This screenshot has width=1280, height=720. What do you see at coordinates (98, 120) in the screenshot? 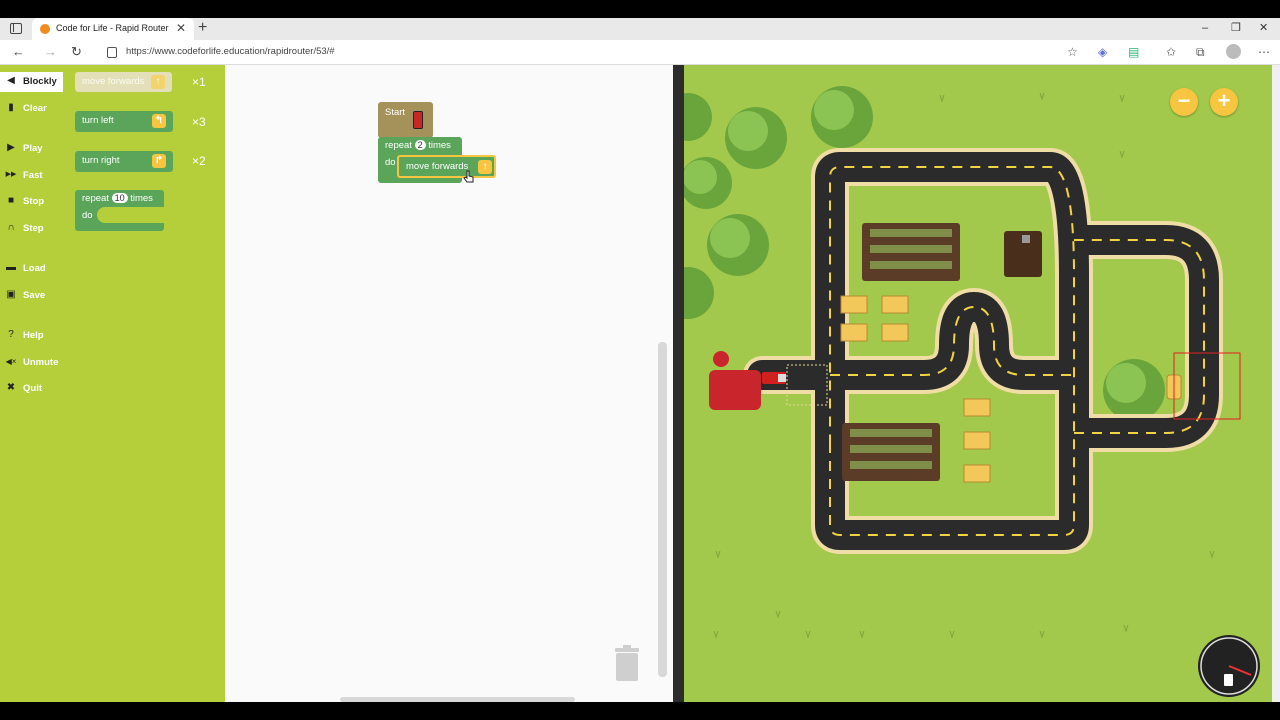
I see `block-label: turn left` at bounding box center [98, 120].